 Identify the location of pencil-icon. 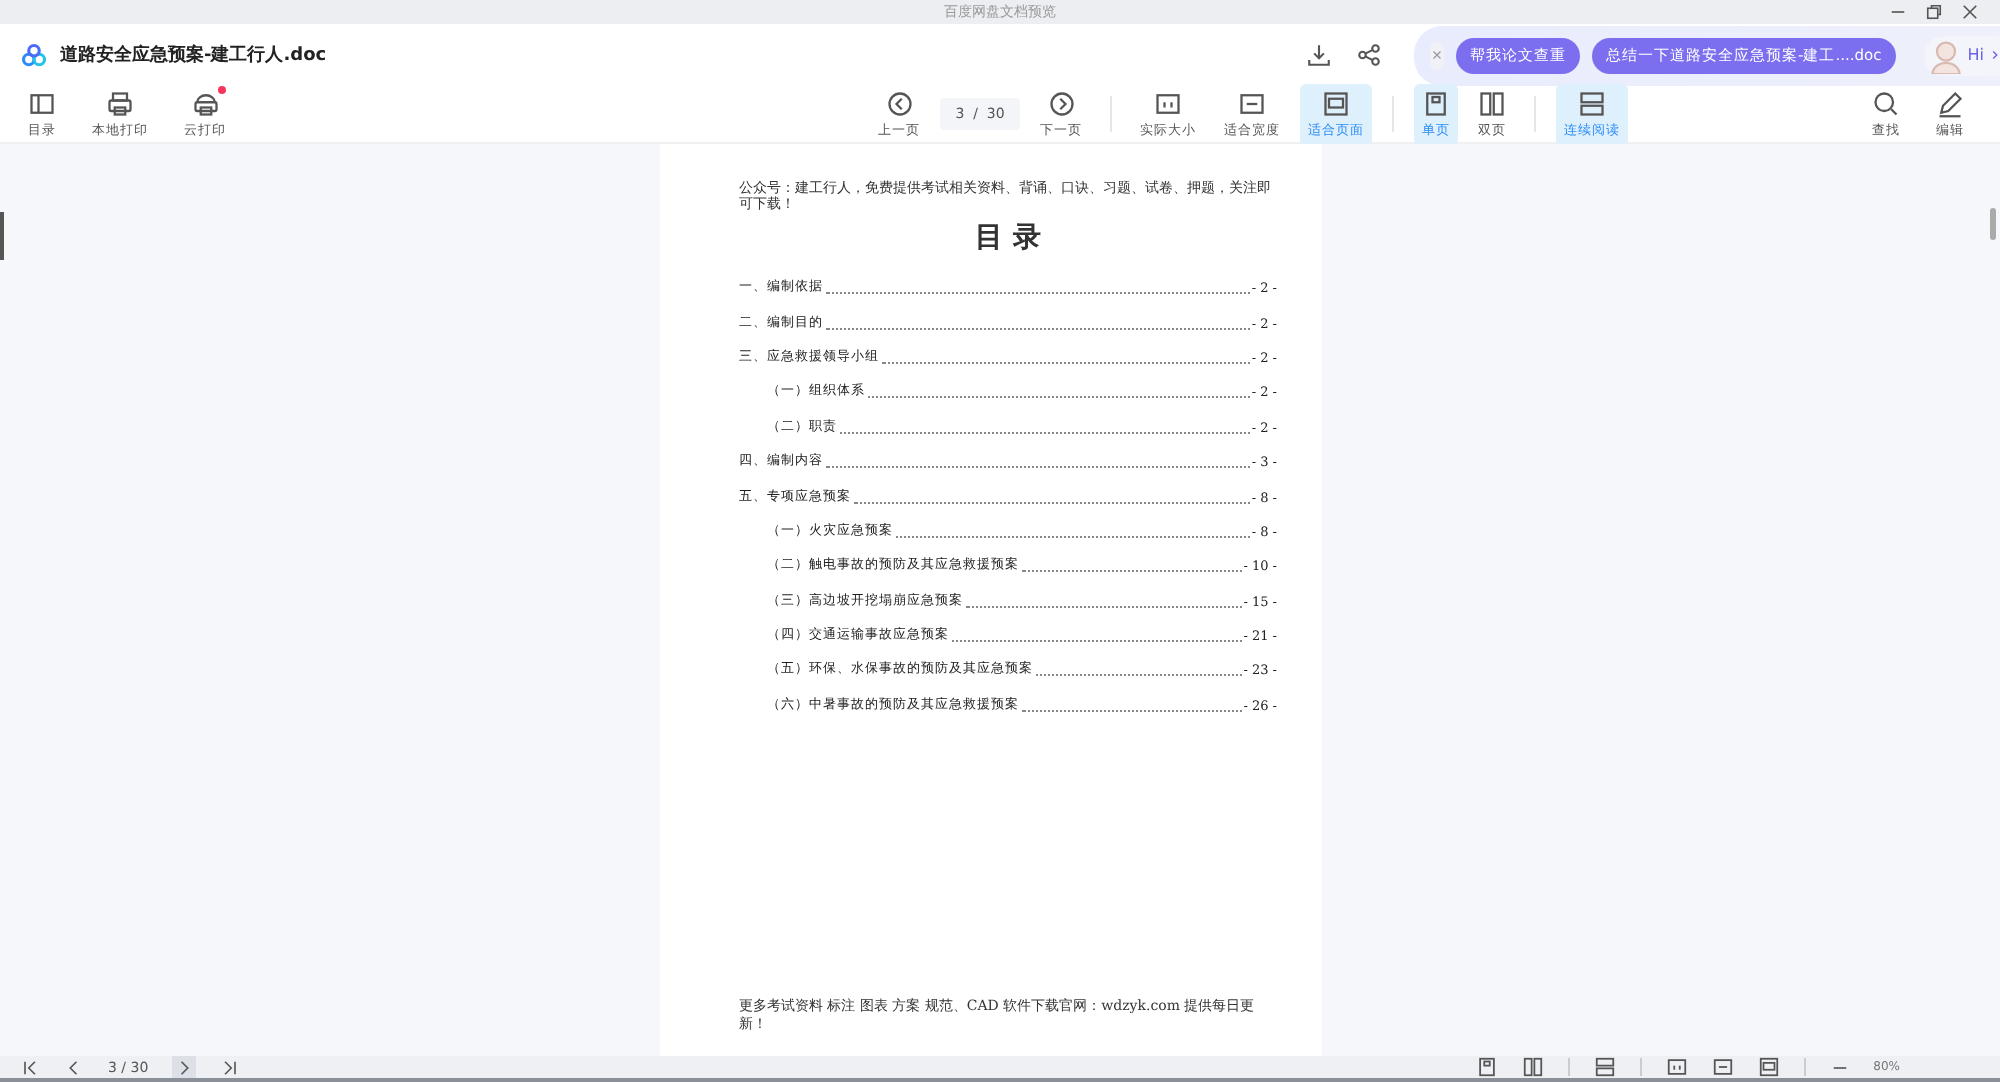
(1950, 103).